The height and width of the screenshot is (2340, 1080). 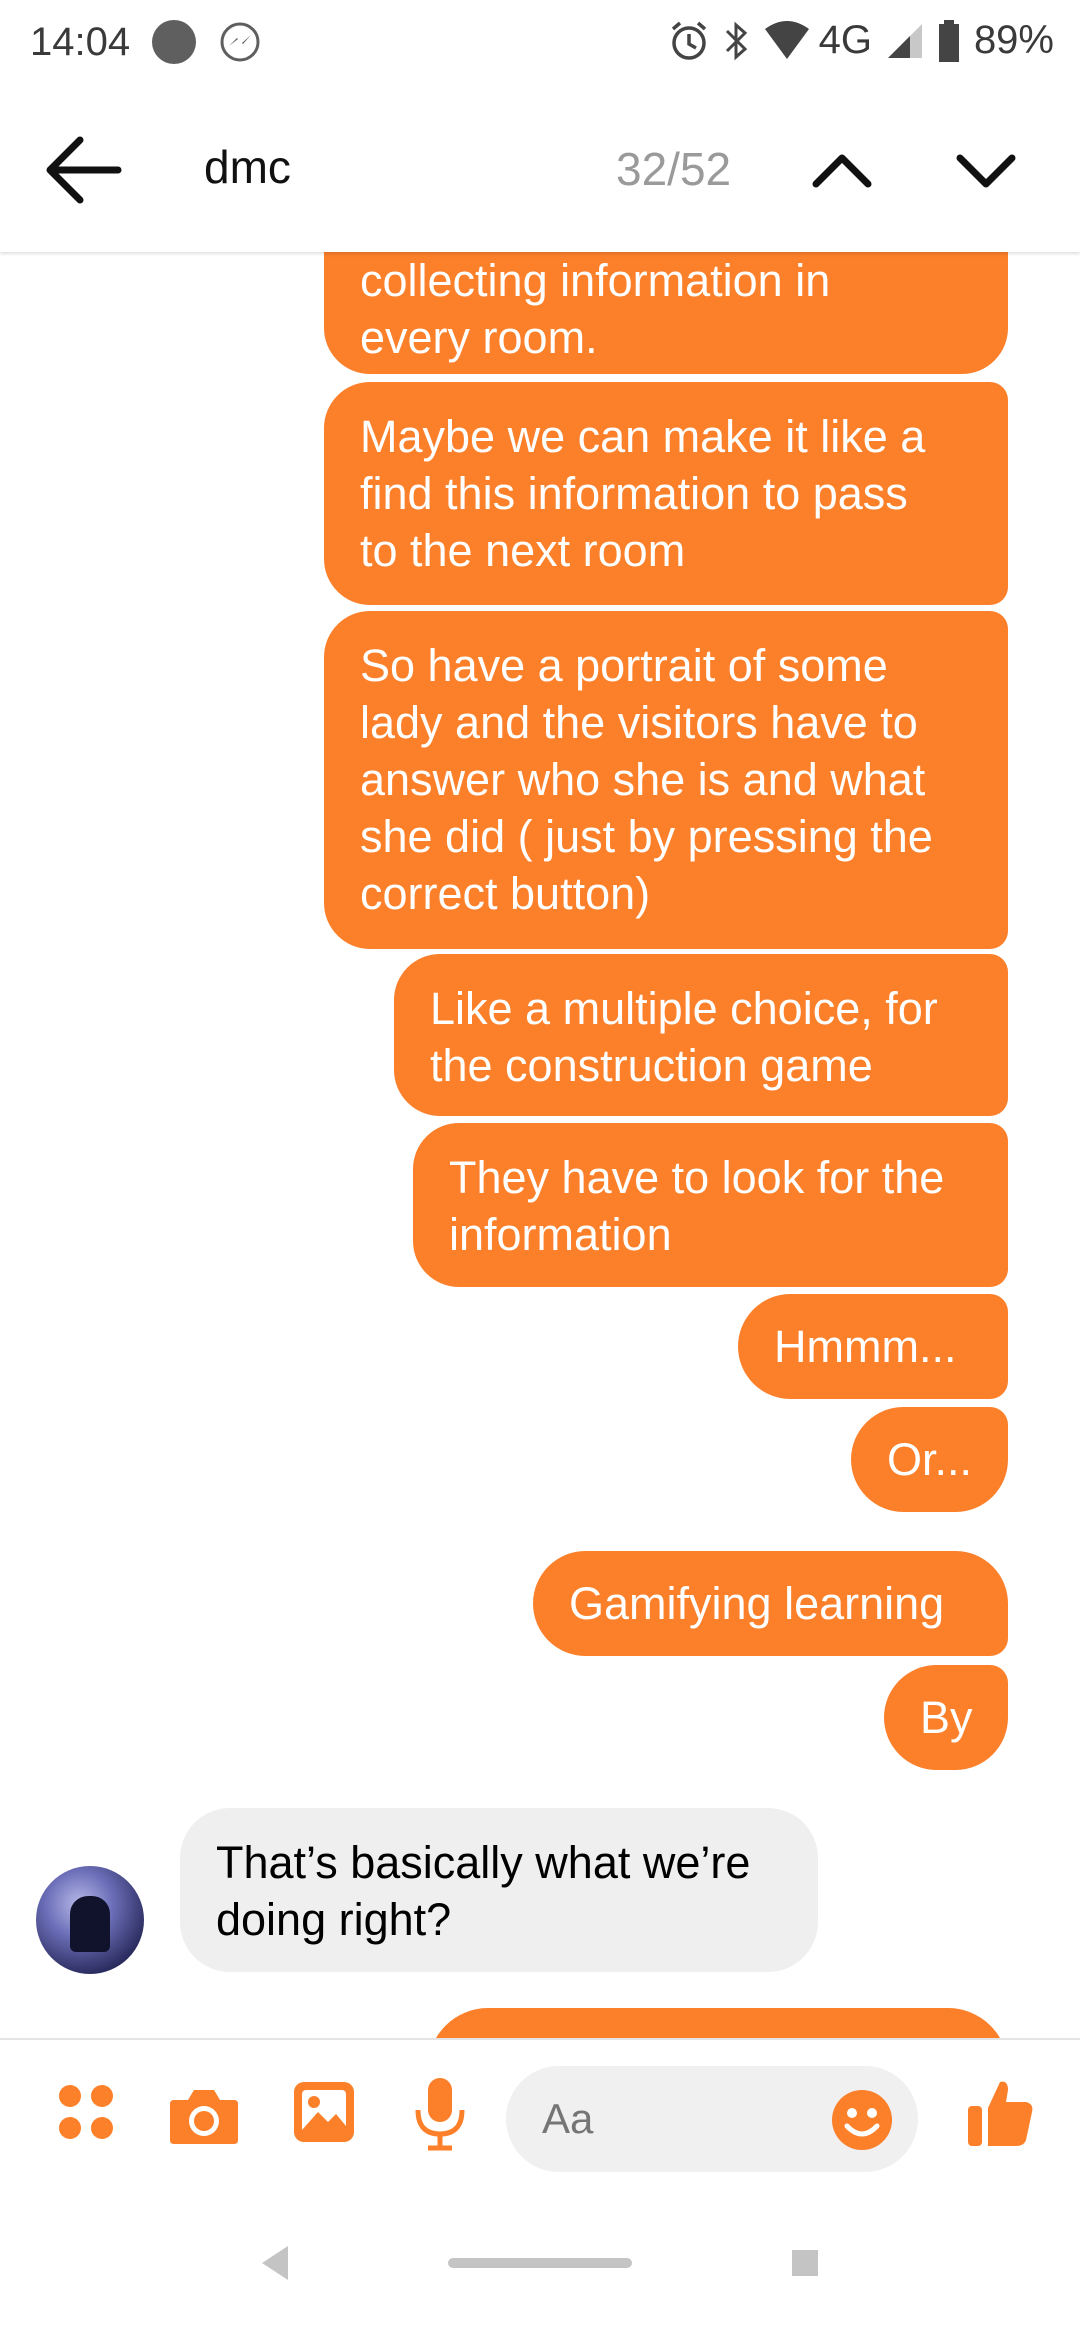 I want to click on message-bubble-outgoing: By, so click(x=946, y=1717).